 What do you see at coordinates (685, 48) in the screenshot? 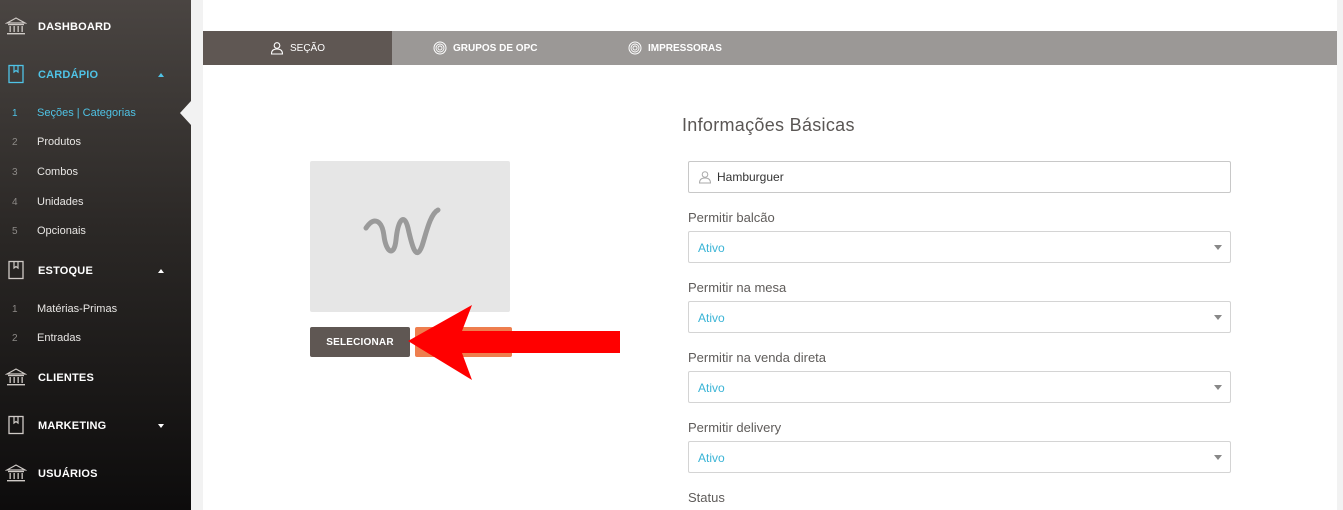
I see `tab-label: IMPRESSORAS` at bounding box center [685, 48].